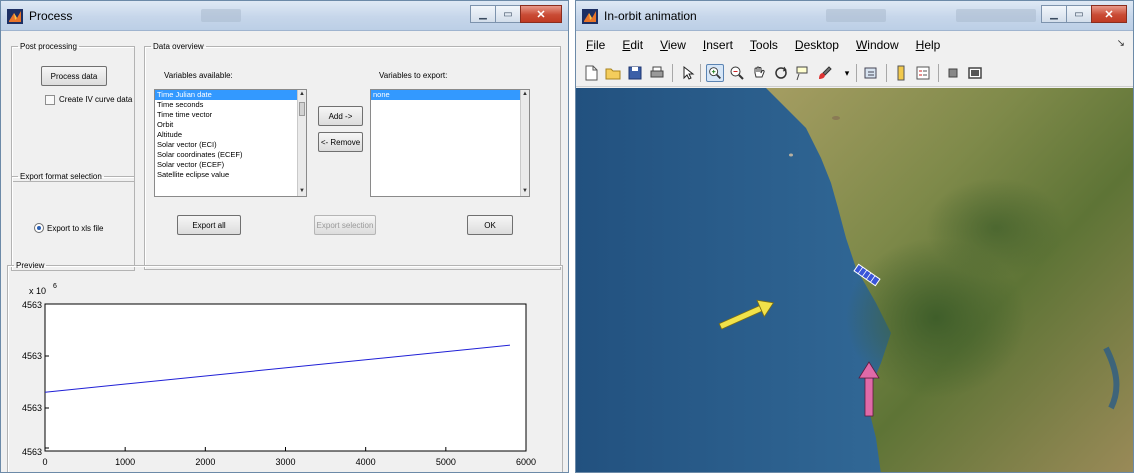 The width and height of the screenshot is (1134, 473). What do you see at coordinates (877, 45) in the screenshot?
I see `menu-window: Window` at bounding box center [877, 45].